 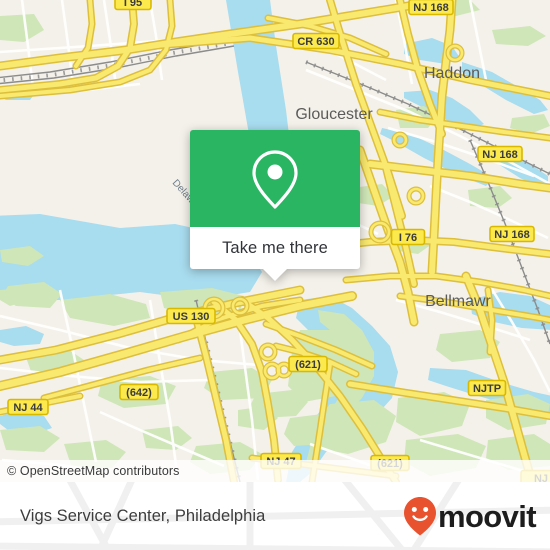 I want to click on place-label: Haddon, so click(x=452, y=73).